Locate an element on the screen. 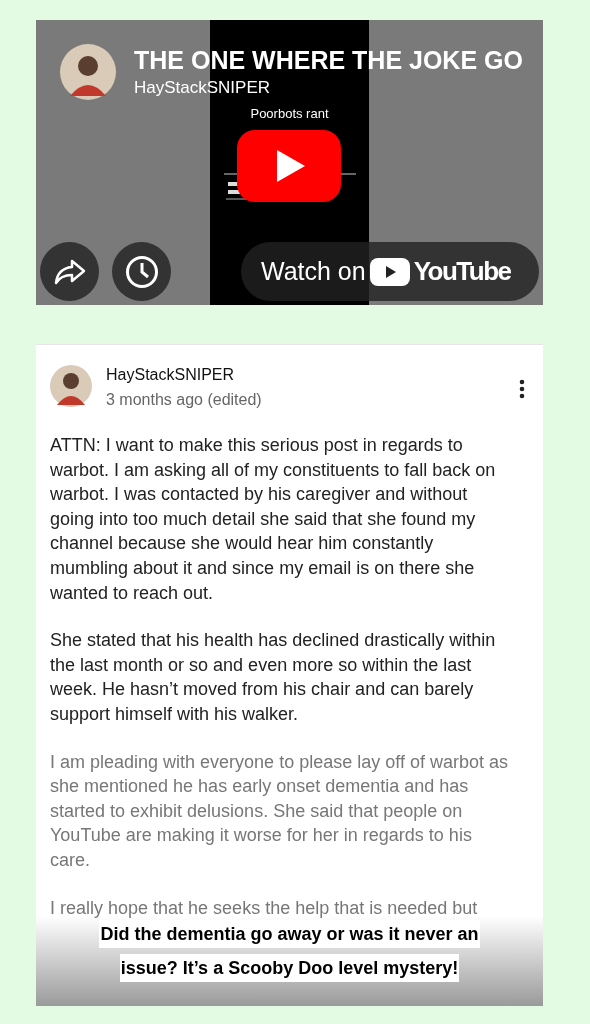 The image size is (590, 1024). thumbnail-caption: Poorbots rant is located at coordinates (289, 114).